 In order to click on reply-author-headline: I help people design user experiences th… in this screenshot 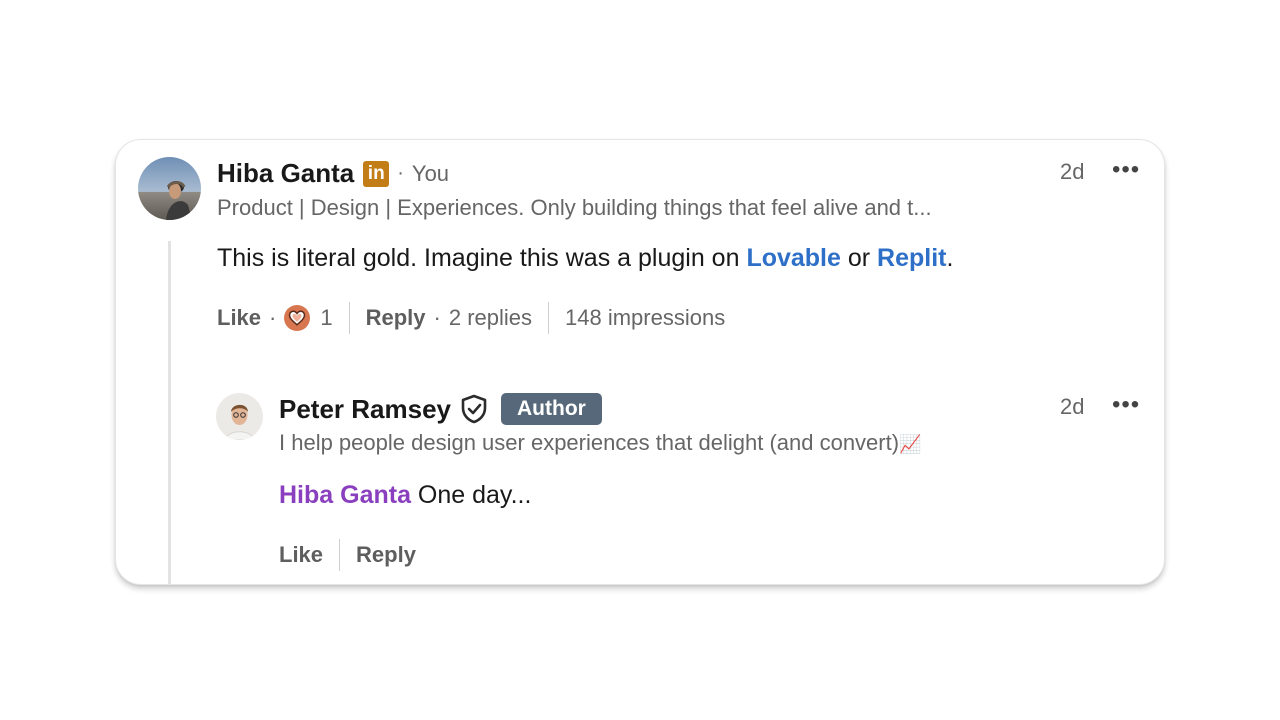, I will do `click(600, 443)`.